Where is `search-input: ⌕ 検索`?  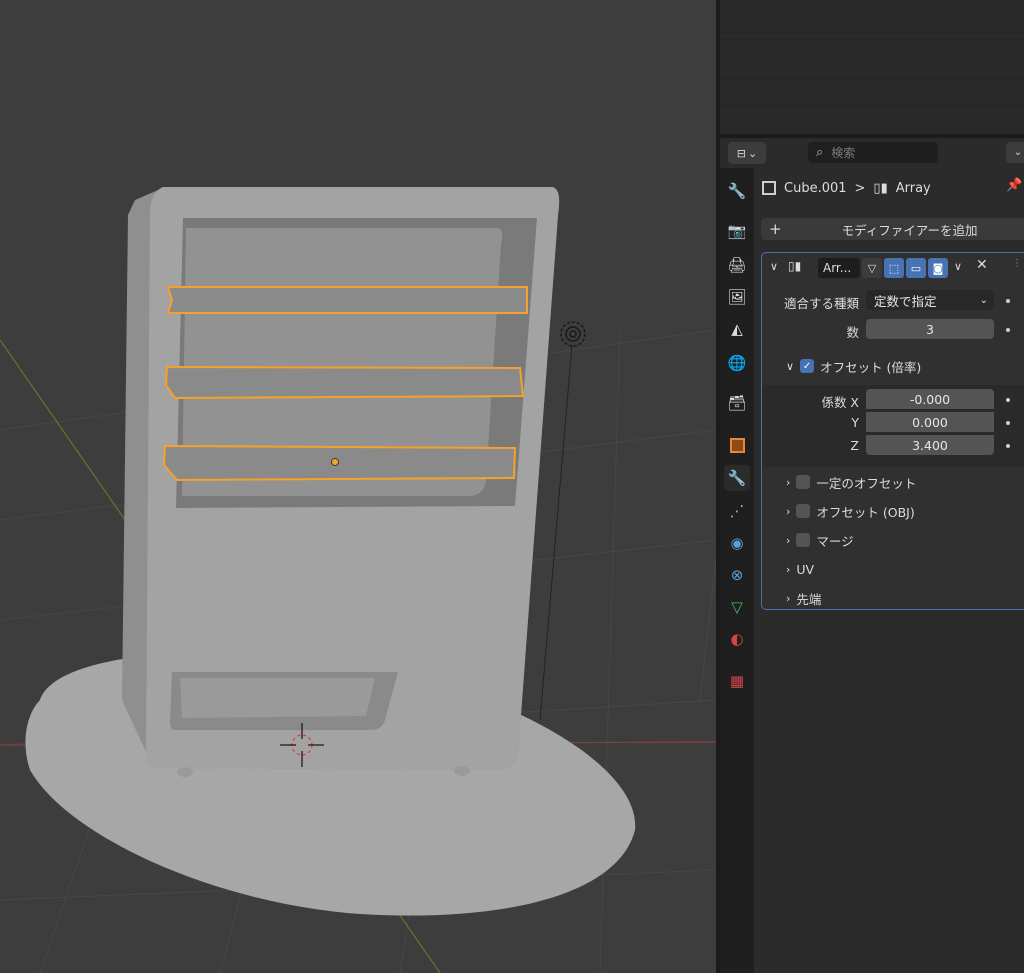 search-input: ⌕ 検索 is located at coordinates (873, 152).